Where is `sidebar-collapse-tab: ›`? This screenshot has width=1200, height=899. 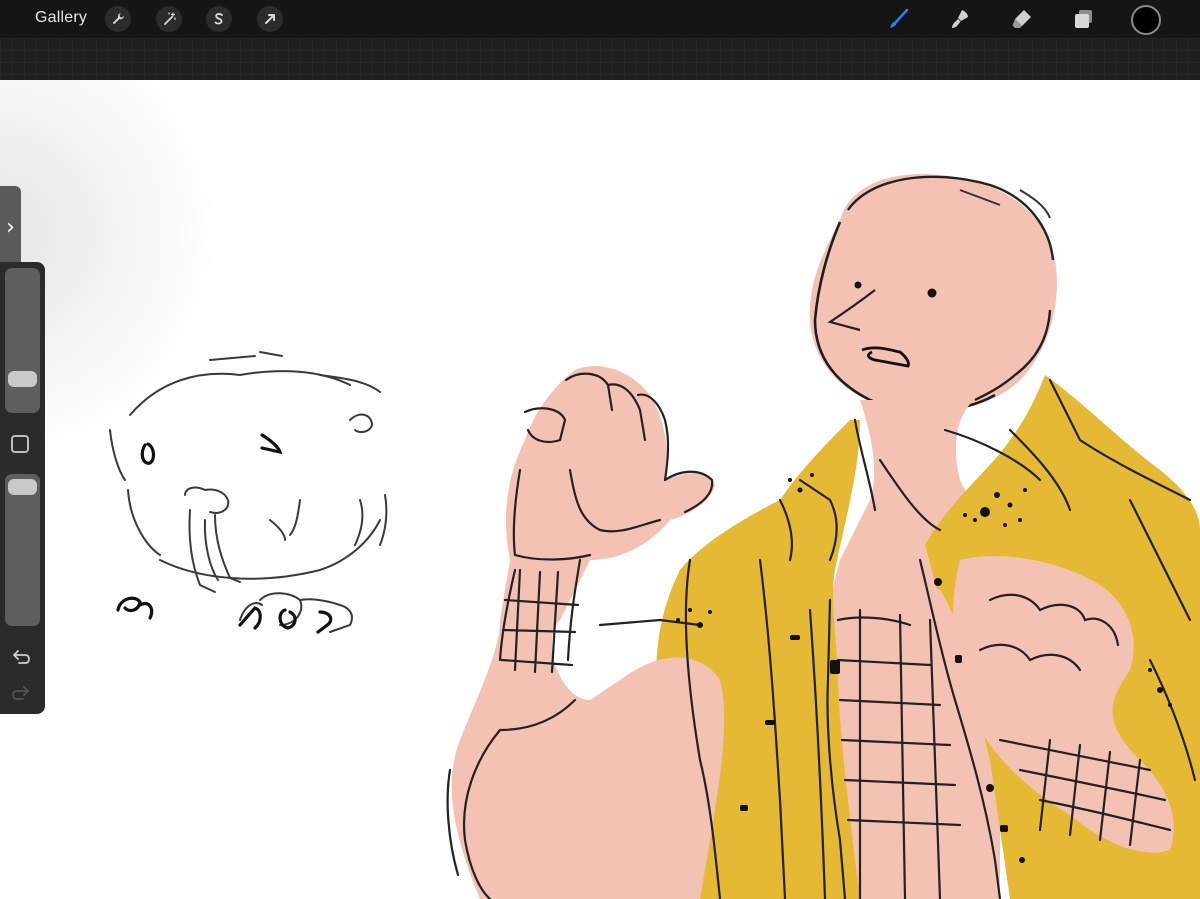 sidebar-collapse-tab: › is located at coordinates (10, 227).